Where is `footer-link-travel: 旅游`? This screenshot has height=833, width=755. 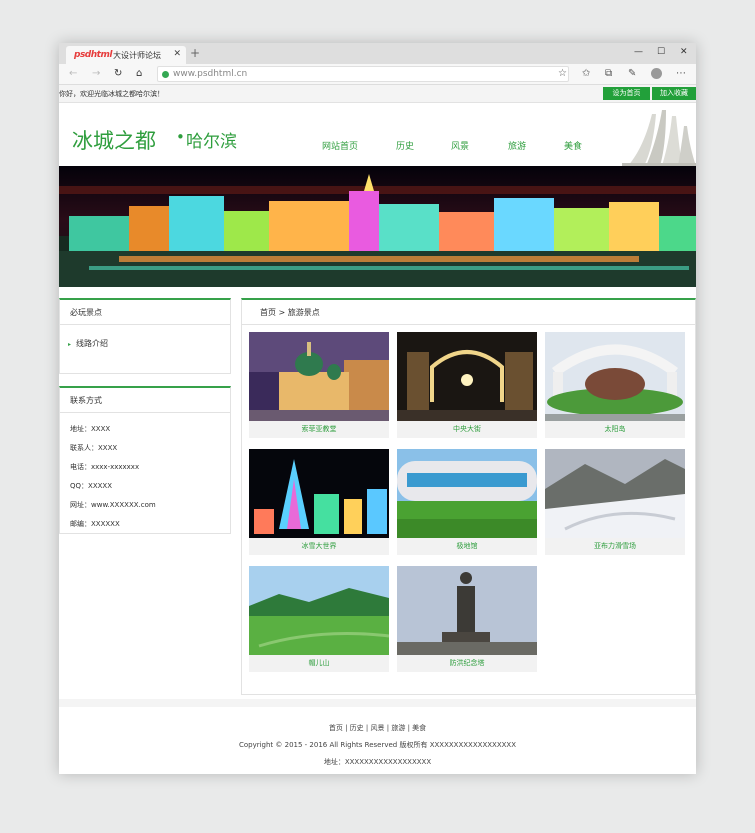 footer-link-travel: 旅游 is located at coordinates (398, 728).